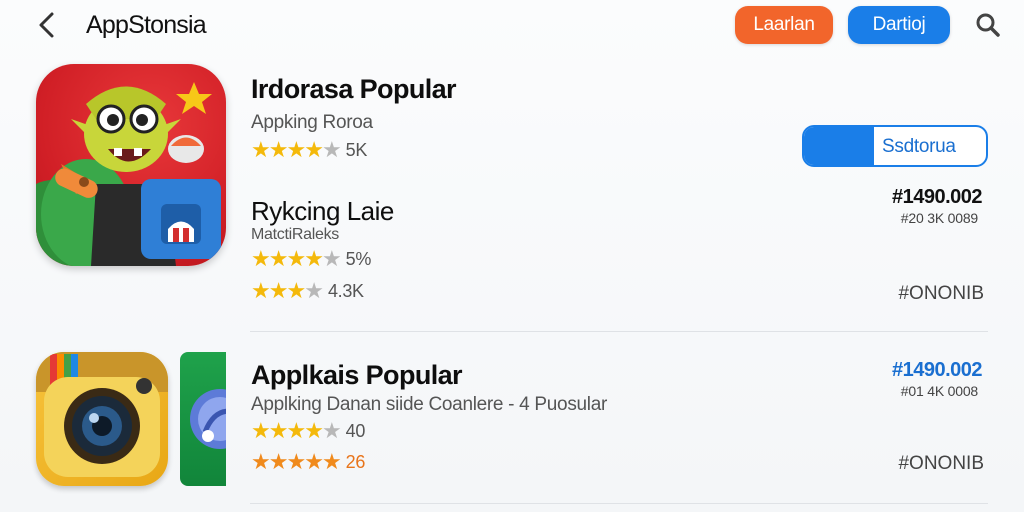 This screenshot has width=1024, height=512. I want to click on rating-2b: ★ ★ ★ ★ 4.3K, so click(307, 291).